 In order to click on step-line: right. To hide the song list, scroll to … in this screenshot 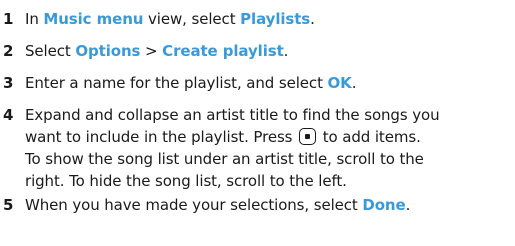, I will do `click(186, 181)`.